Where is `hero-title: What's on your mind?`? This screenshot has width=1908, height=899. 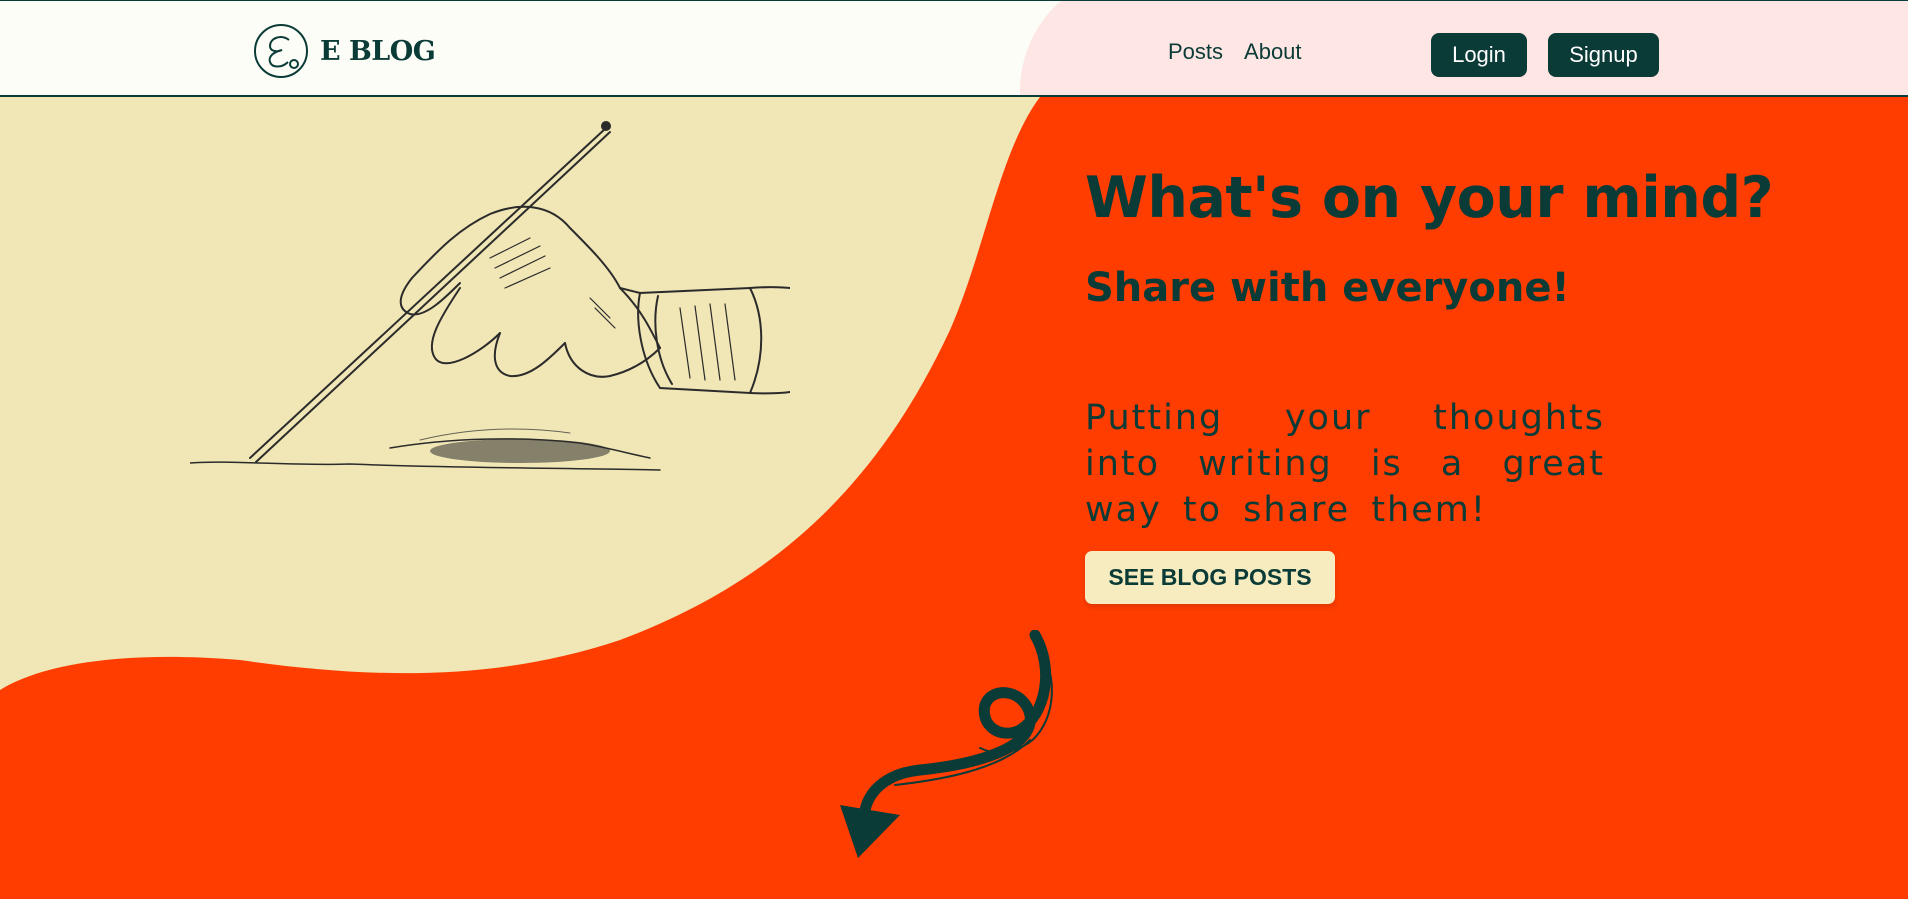 hero-title: What's on your mind? is located at coordinates (1429, 198).